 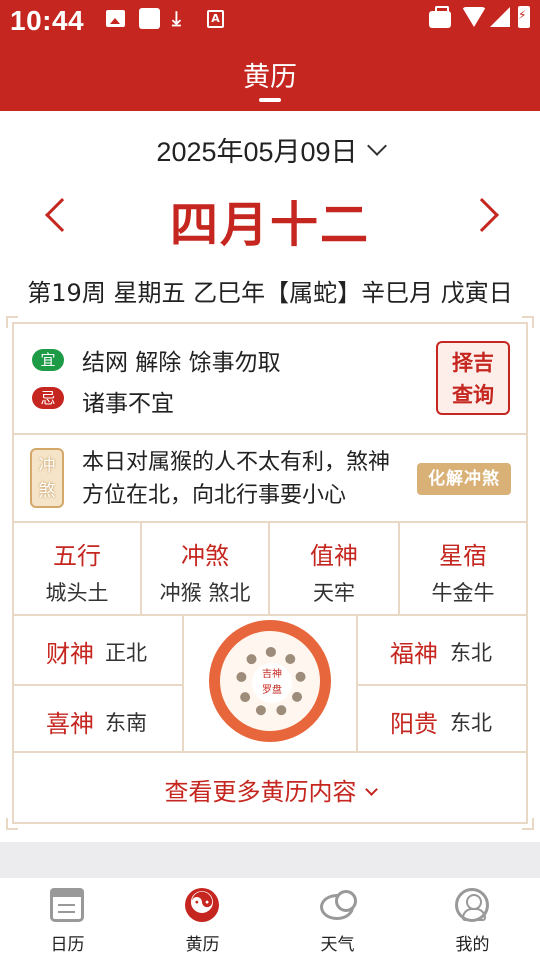 What do you see at coordinates (440, 17) in the screenshot?
I see `work-profile-icon` at bounding box center [440, 17].